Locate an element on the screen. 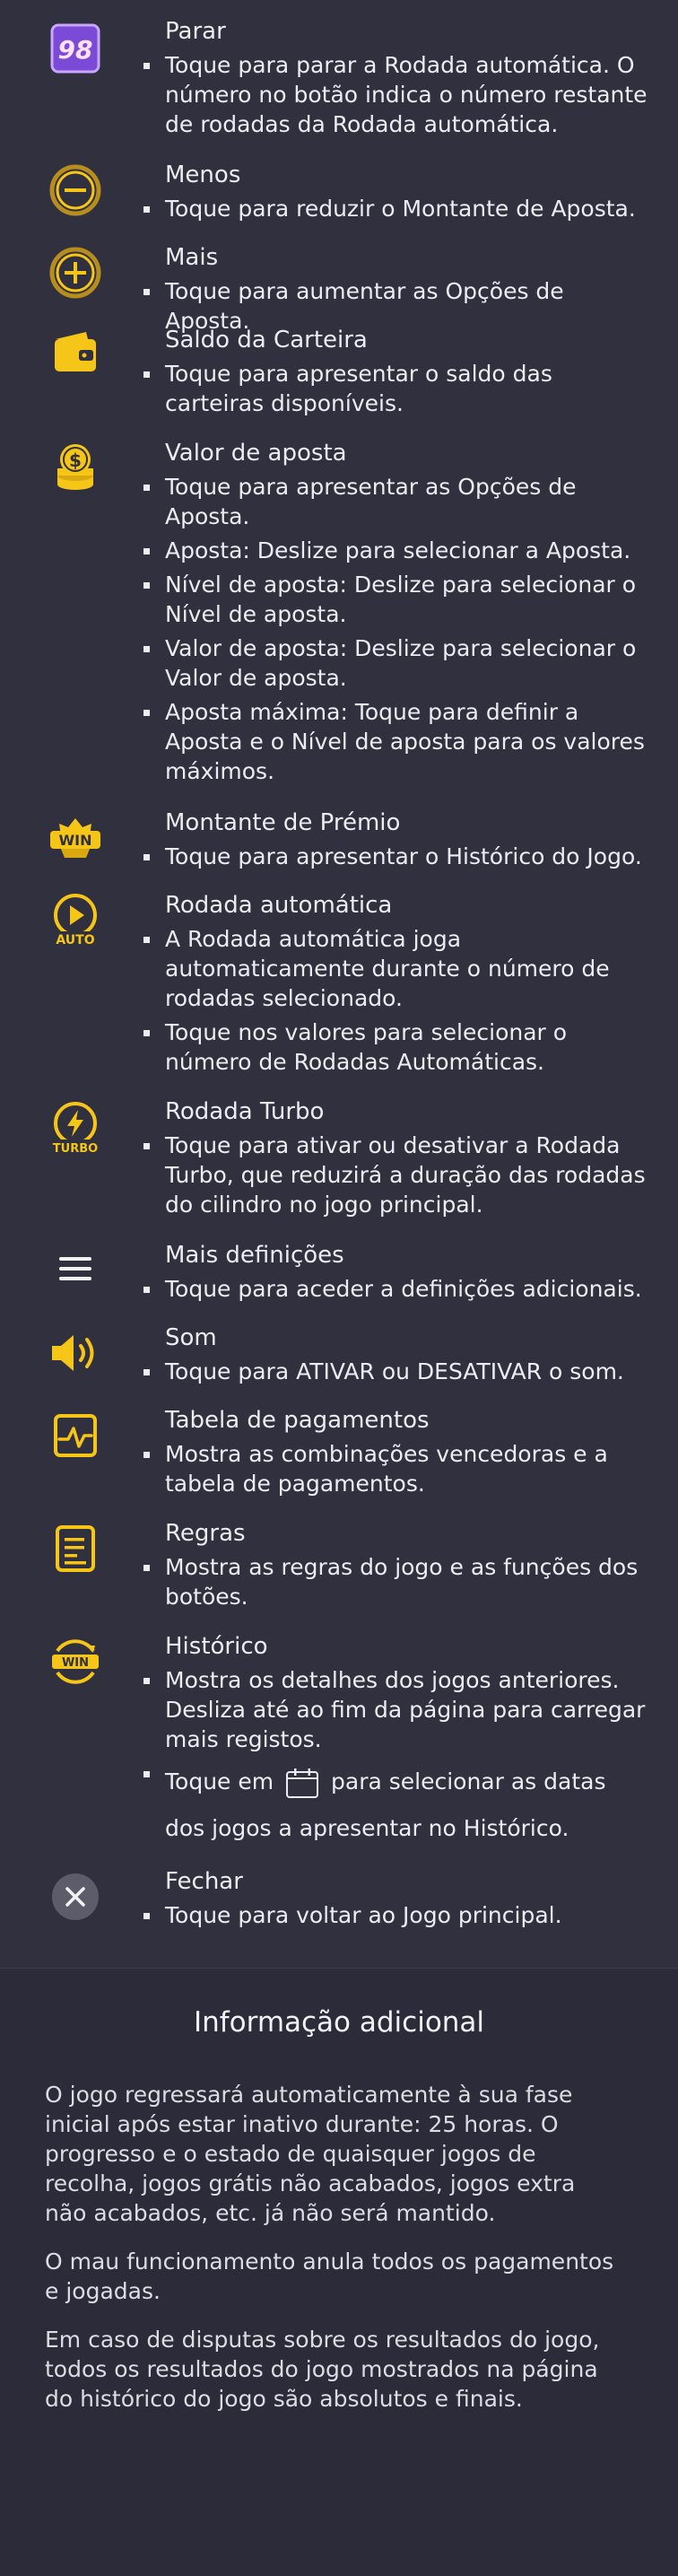 Image resolution: width=678 pixels, height=2576 pixels. help-item-title: Mais definições is located at coordinates (255, 1256).